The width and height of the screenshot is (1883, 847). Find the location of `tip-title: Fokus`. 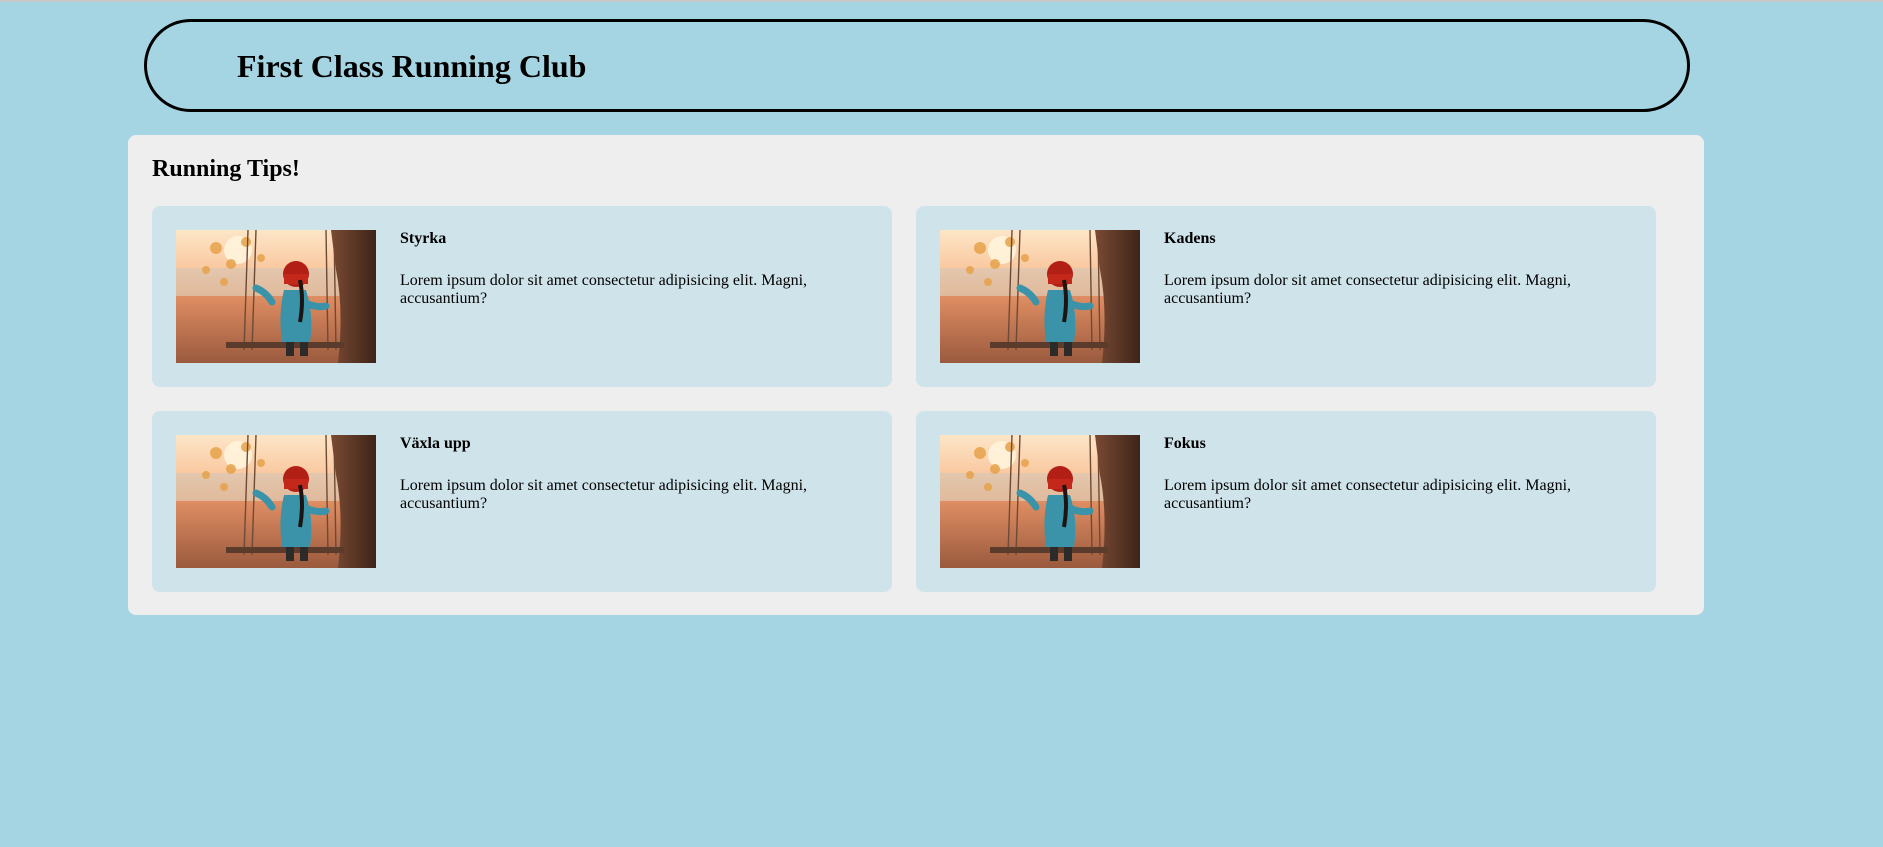

tip-title: Fokus is located at coordinates (1185, 443).